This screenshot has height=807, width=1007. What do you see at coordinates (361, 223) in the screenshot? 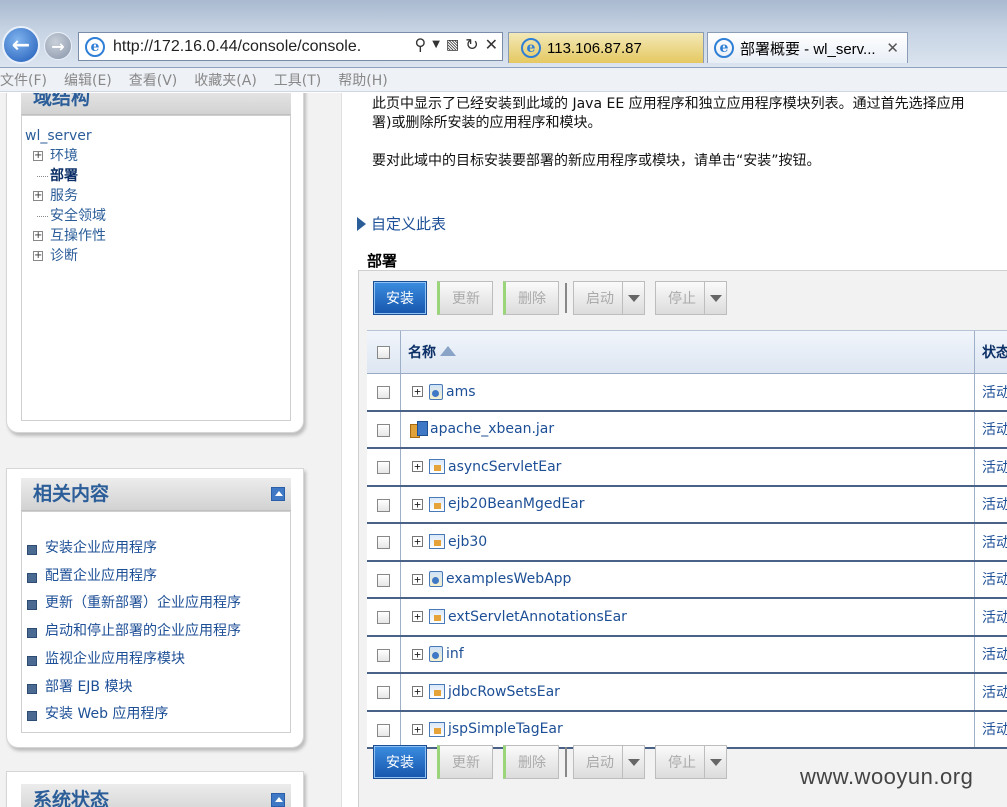
I see `expand-triangle-icon` at bounding box center [361, 223].